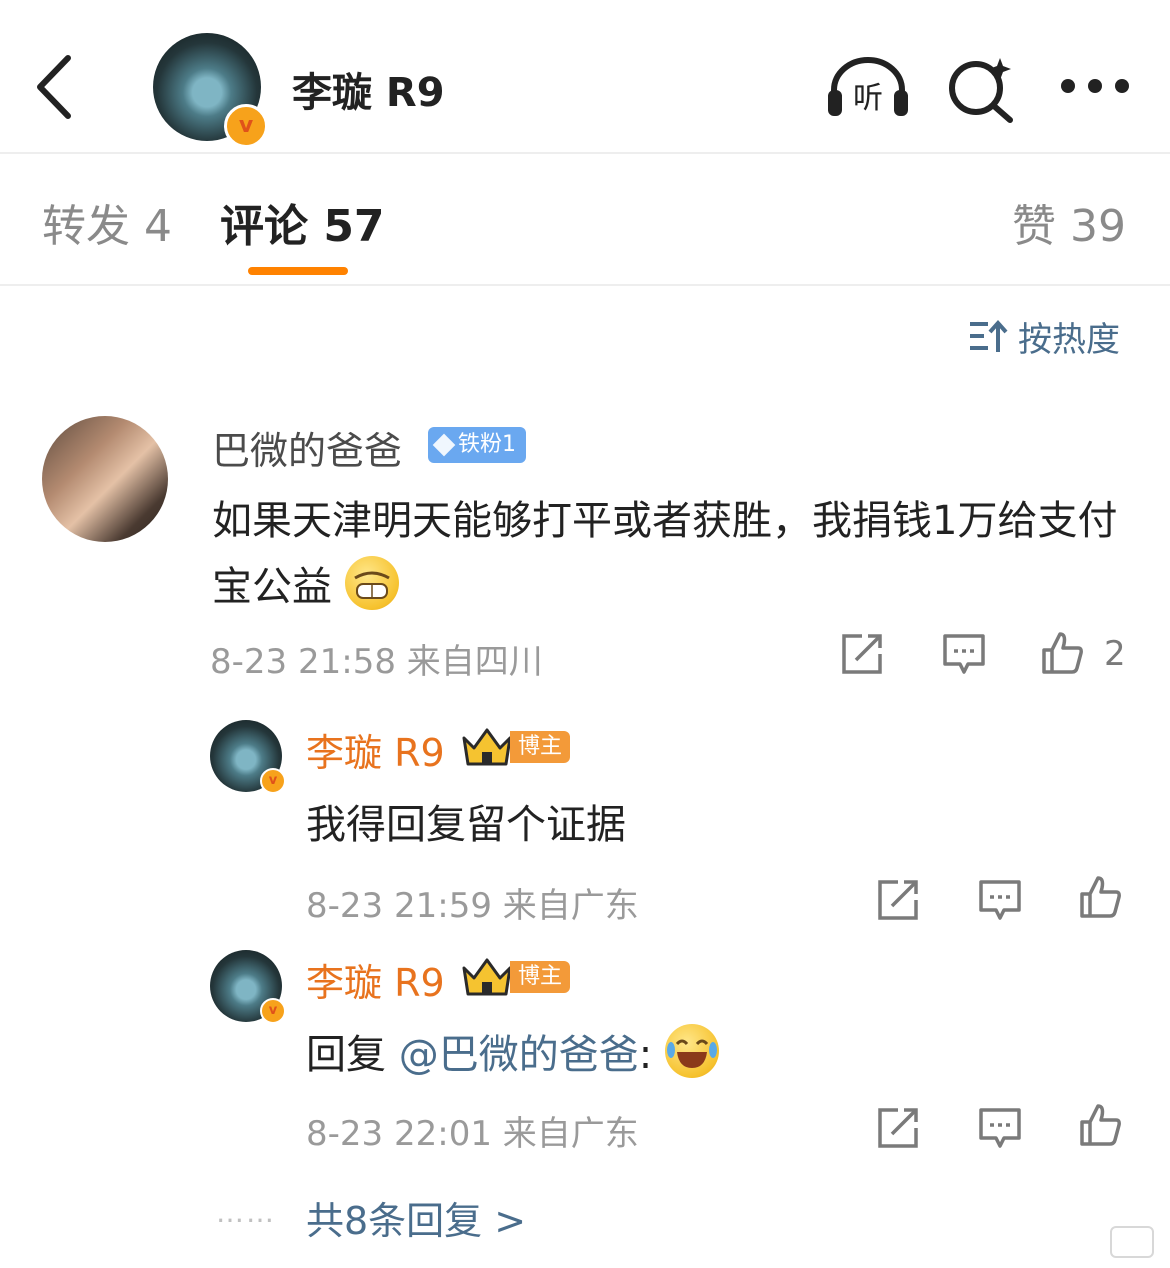 The height and width of the screenshot is (1268, 1170). What do you see at coordinates (1069, 339) in the screenshot?
I see `sort-label: 按热度` at bounding box center [1069, 339].